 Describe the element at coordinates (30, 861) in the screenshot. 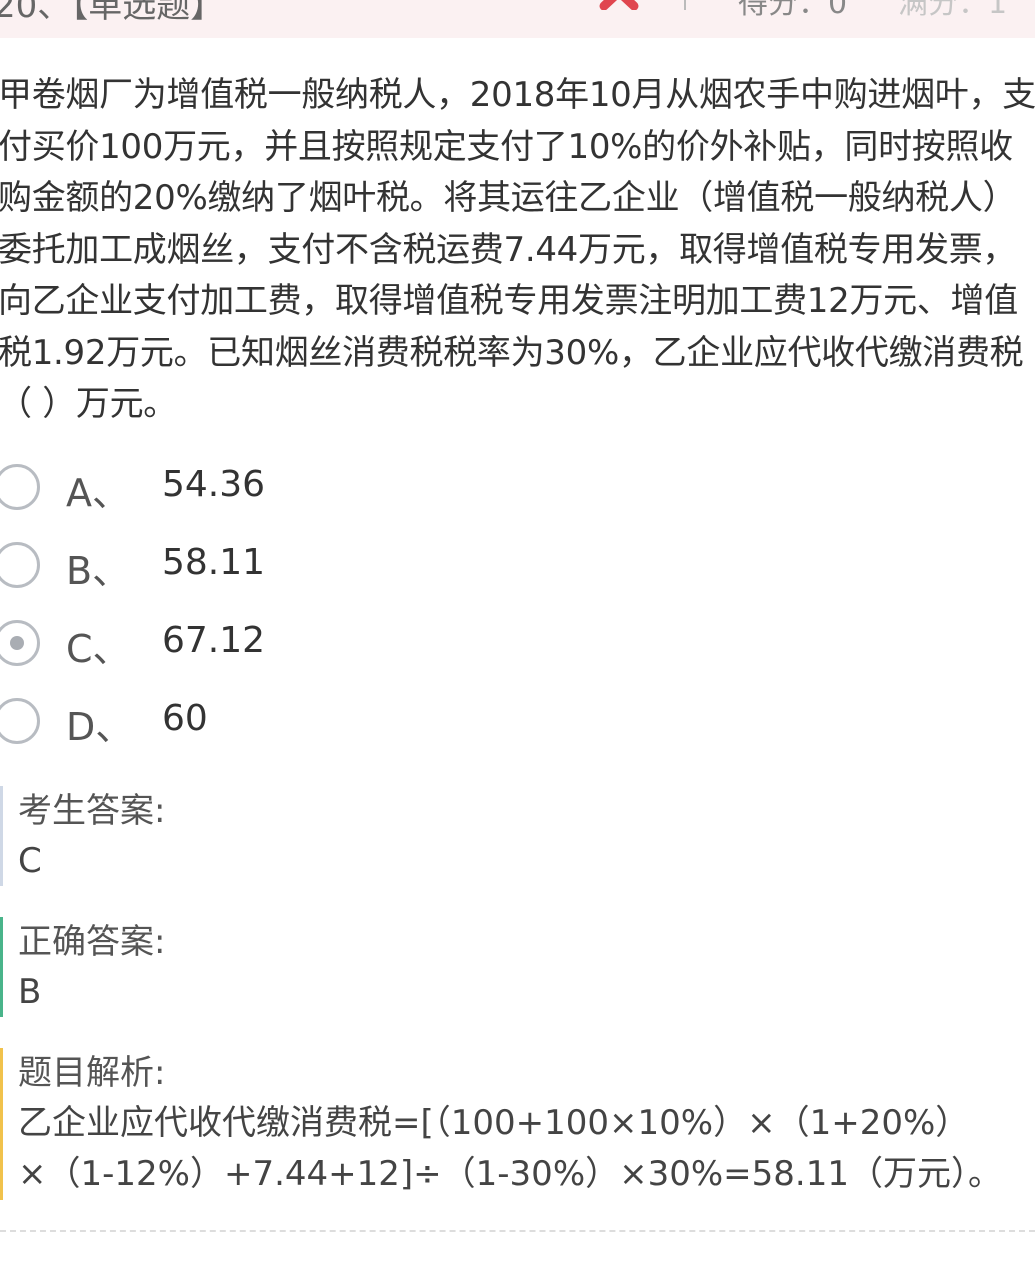

I see `student-answer-value: C` at that location.